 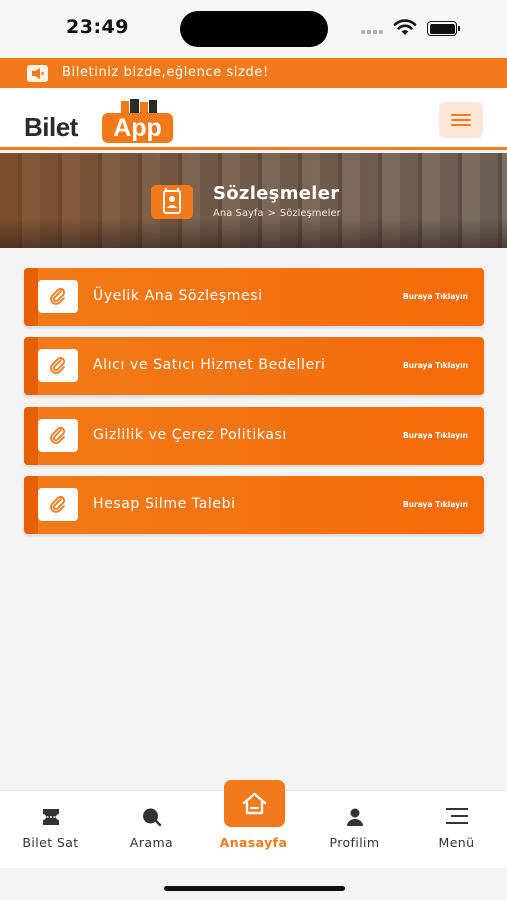 I want to click on menu-icon, so click(x=456, y=816).